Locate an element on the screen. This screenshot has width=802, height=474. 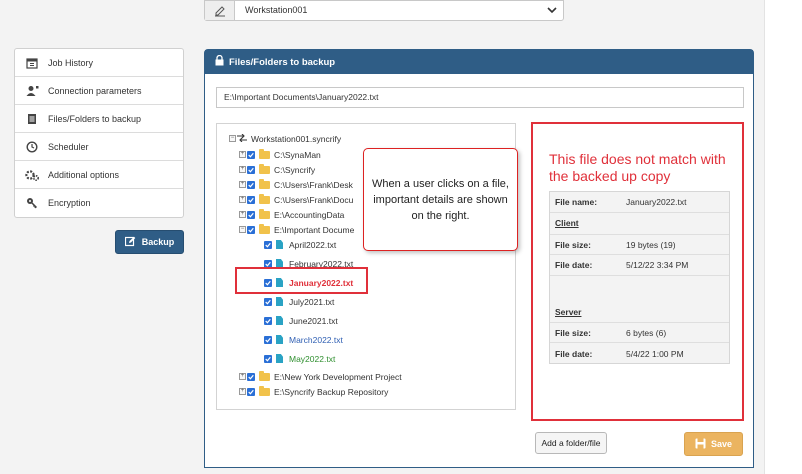
tree-root: − Workstation001.syncrify is located at coordinates (285, 138).